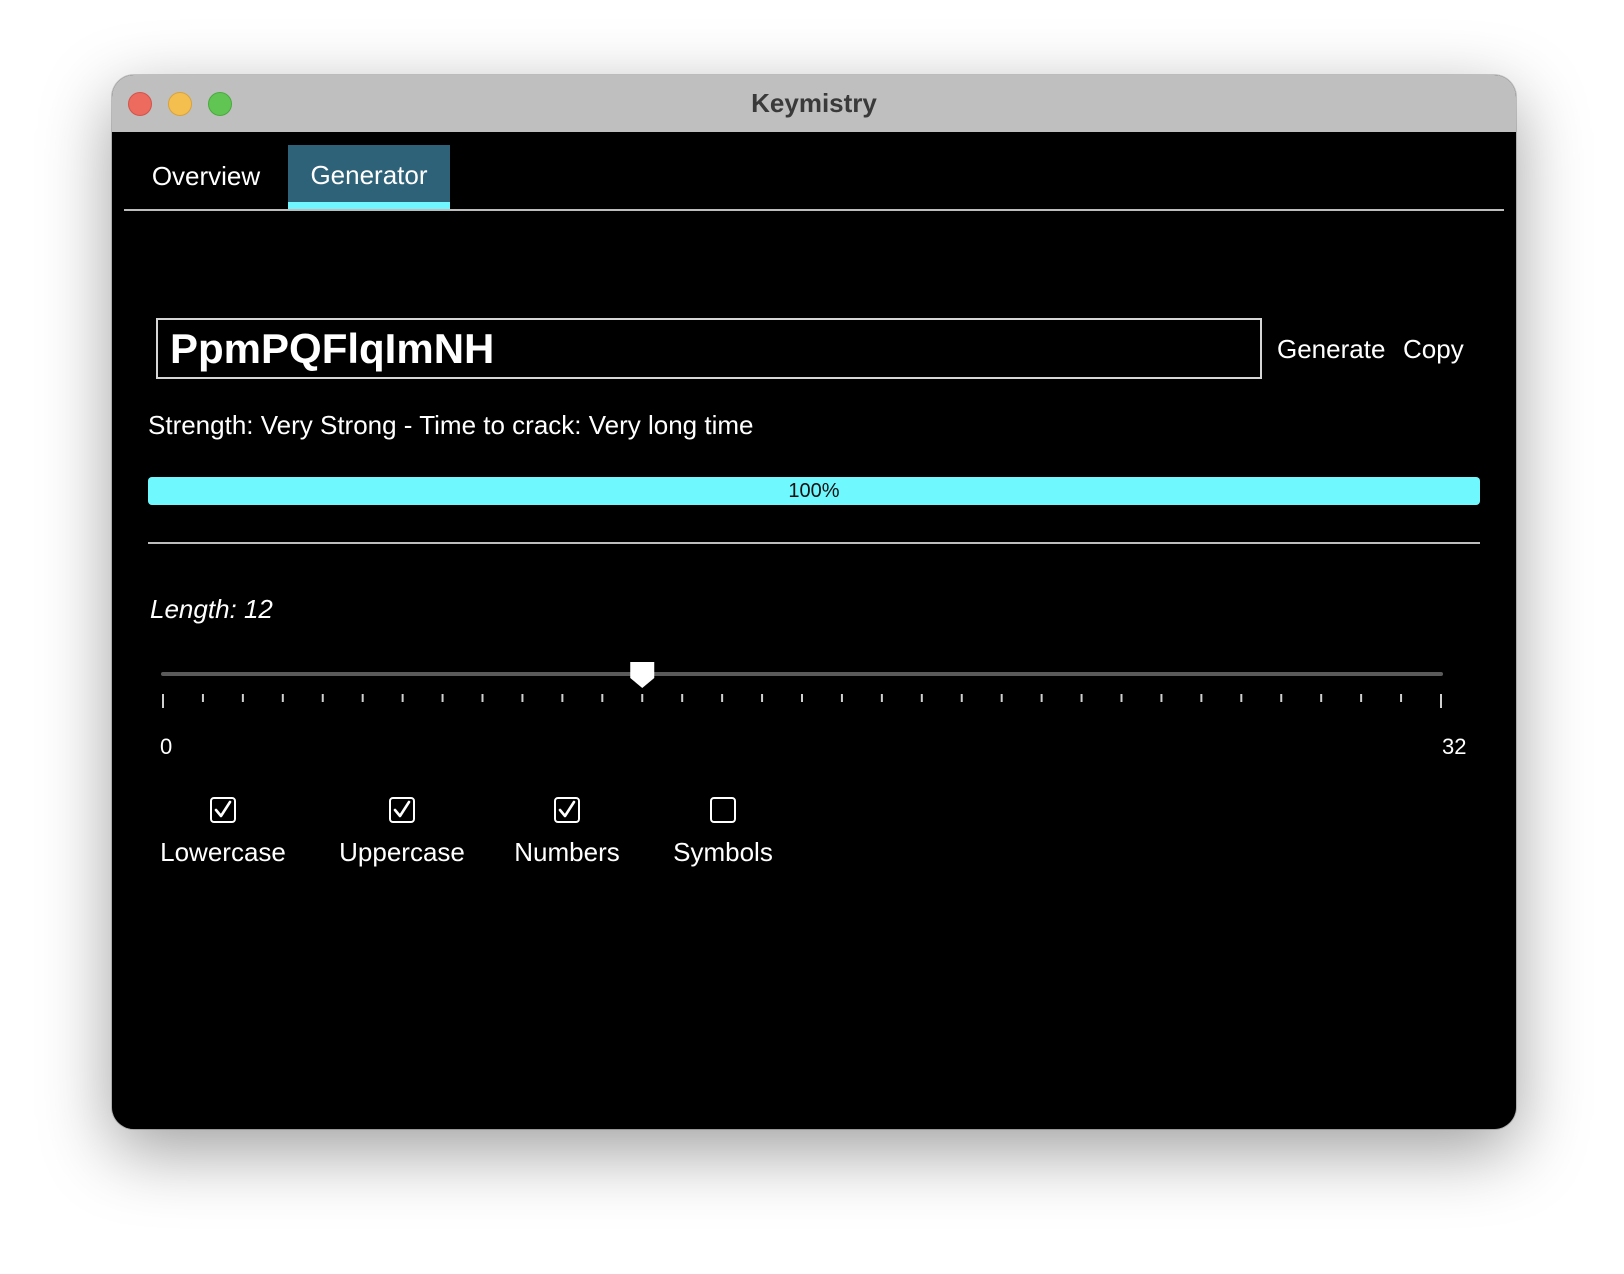 The height and width of the screenshot is (1274, 1624). What do you see at coordinates (402, 852) in the screenshot?
I see `uppercase-label: Uppercase` at bounding box center [402, 852].